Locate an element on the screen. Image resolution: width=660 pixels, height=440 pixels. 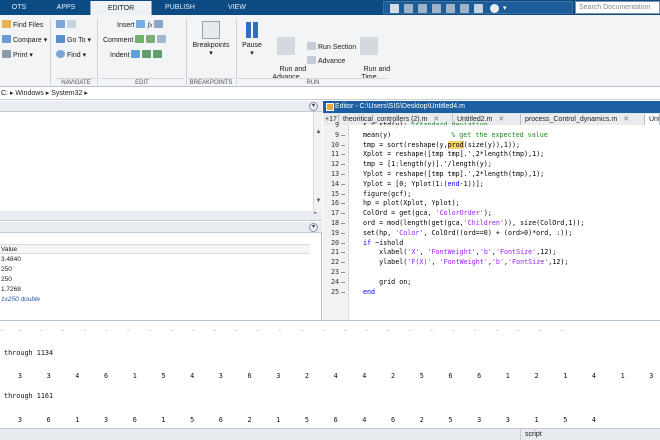
fx-icon: fx is located at coordinates (149, 25).